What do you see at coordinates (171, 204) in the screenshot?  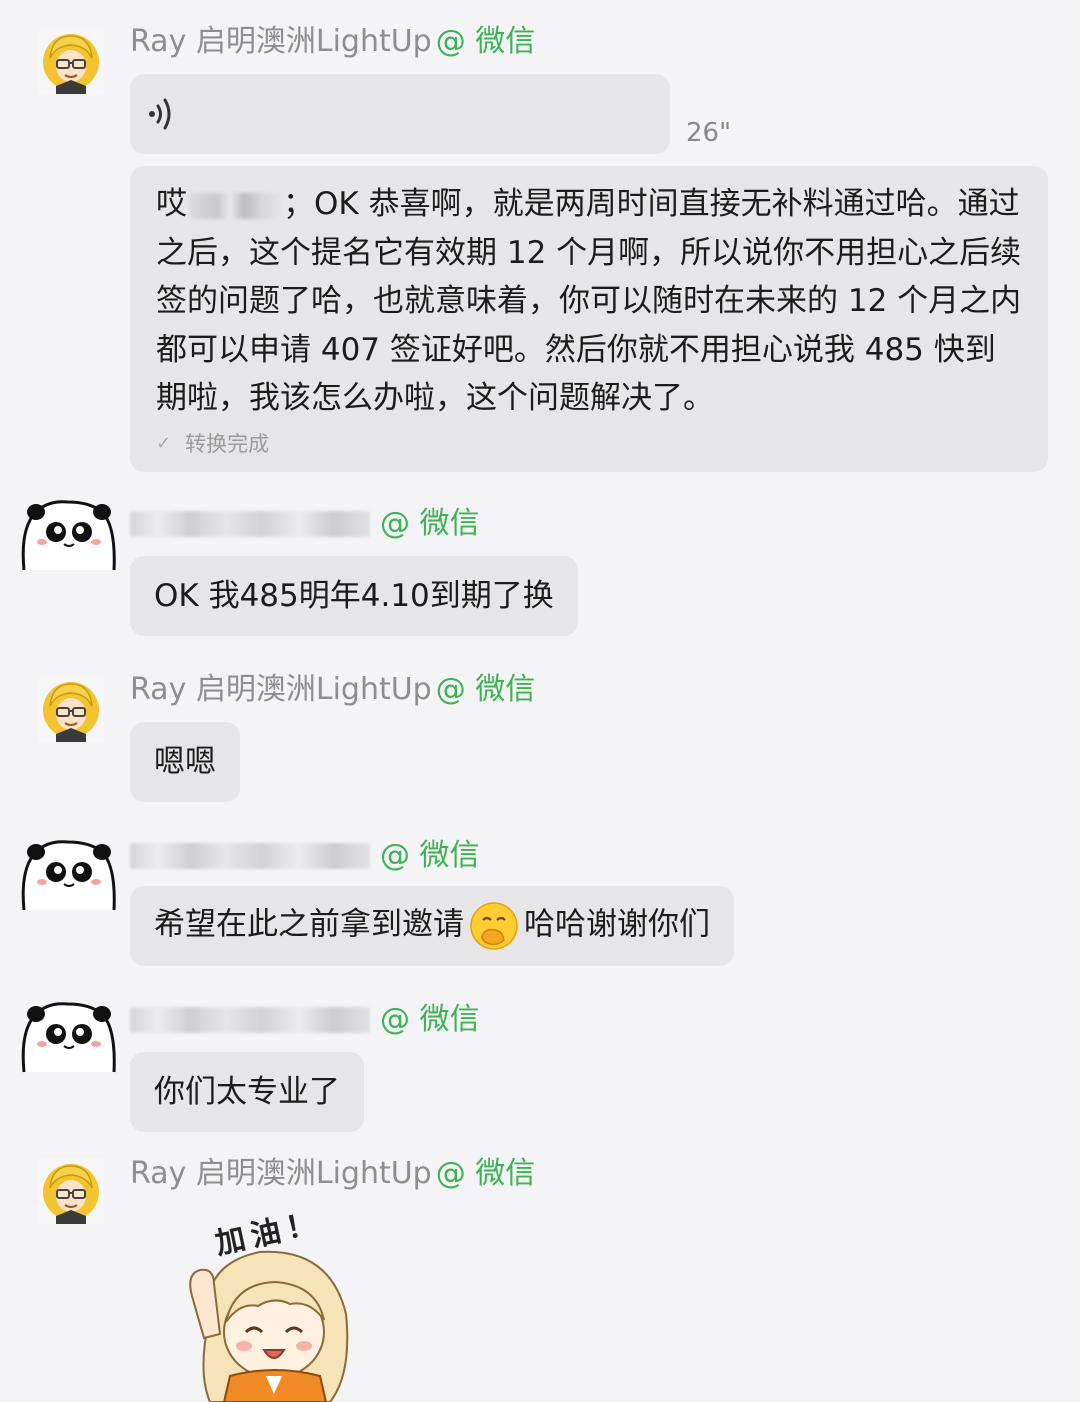 I see `transcript-text-start: 哎` at bounding box center [171, 204].